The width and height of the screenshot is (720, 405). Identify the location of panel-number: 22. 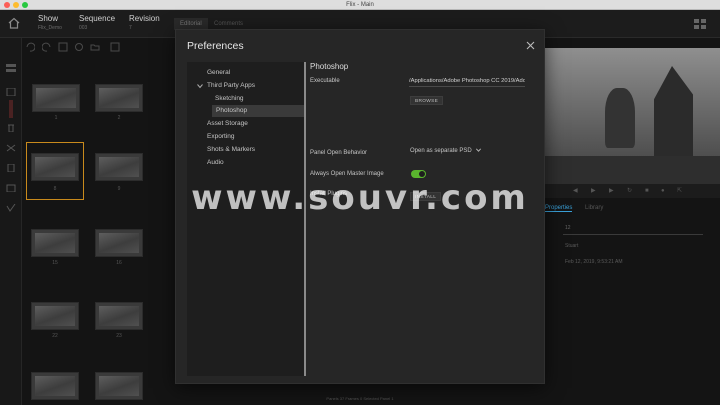
(55, 336).